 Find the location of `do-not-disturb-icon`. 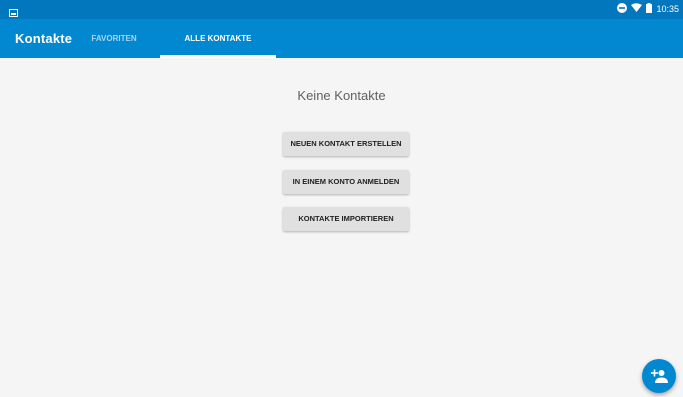

do-not-disturb-icon is located at coordinates (622, 9).